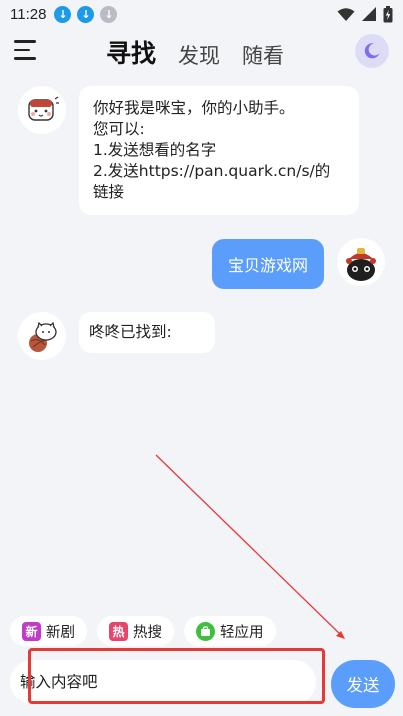 This screenshot has width=403, height=716. Describe the element at coordinates (369, 13) in the screenshot. I see `cell-signal-icon` at that location.